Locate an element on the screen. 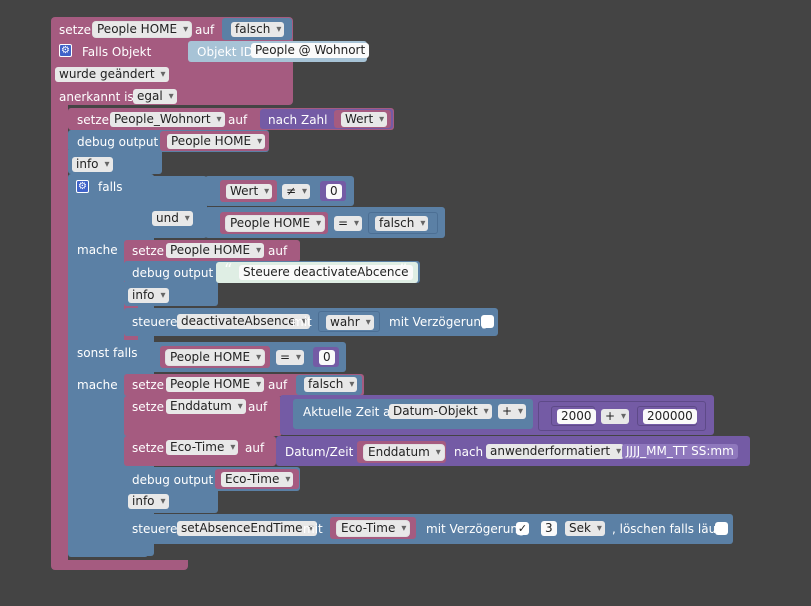  trigger-block-bottom is located at coordinates (119, 565).